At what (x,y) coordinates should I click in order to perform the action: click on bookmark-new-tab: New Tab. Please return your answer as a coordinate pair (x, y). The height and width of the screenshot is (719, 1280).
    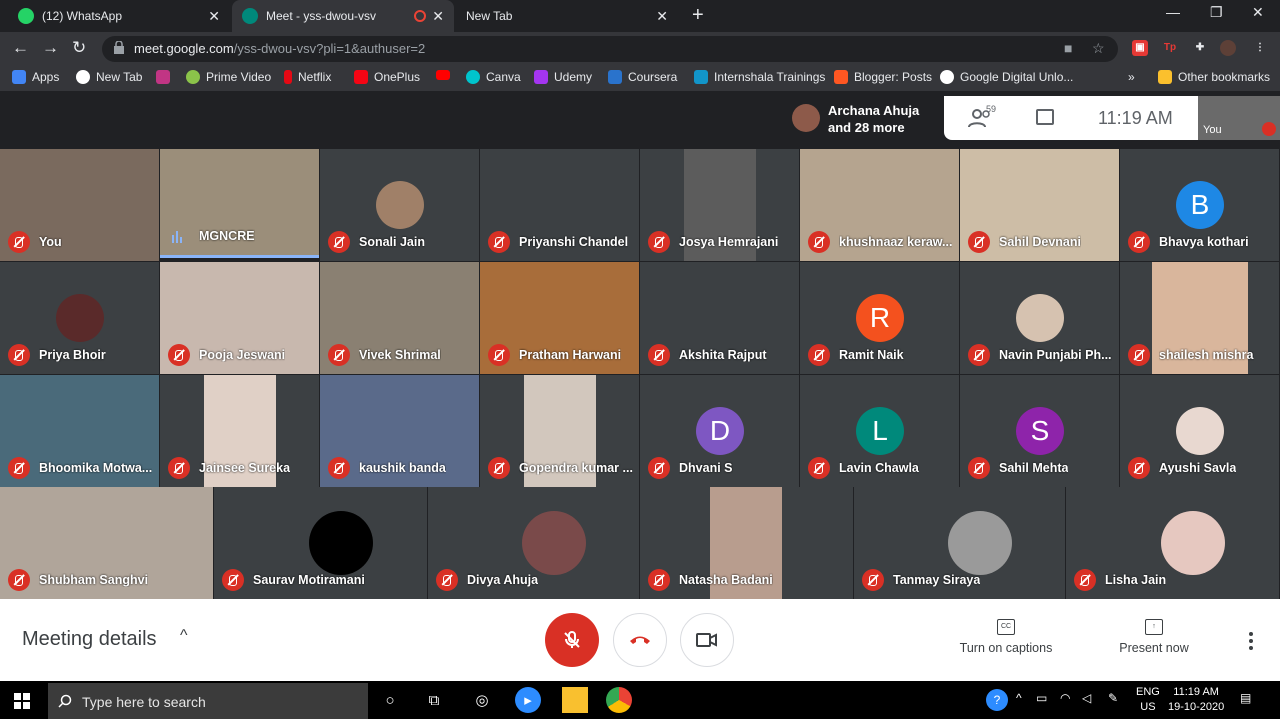
    Looking at the image, I should click on (109, 77).